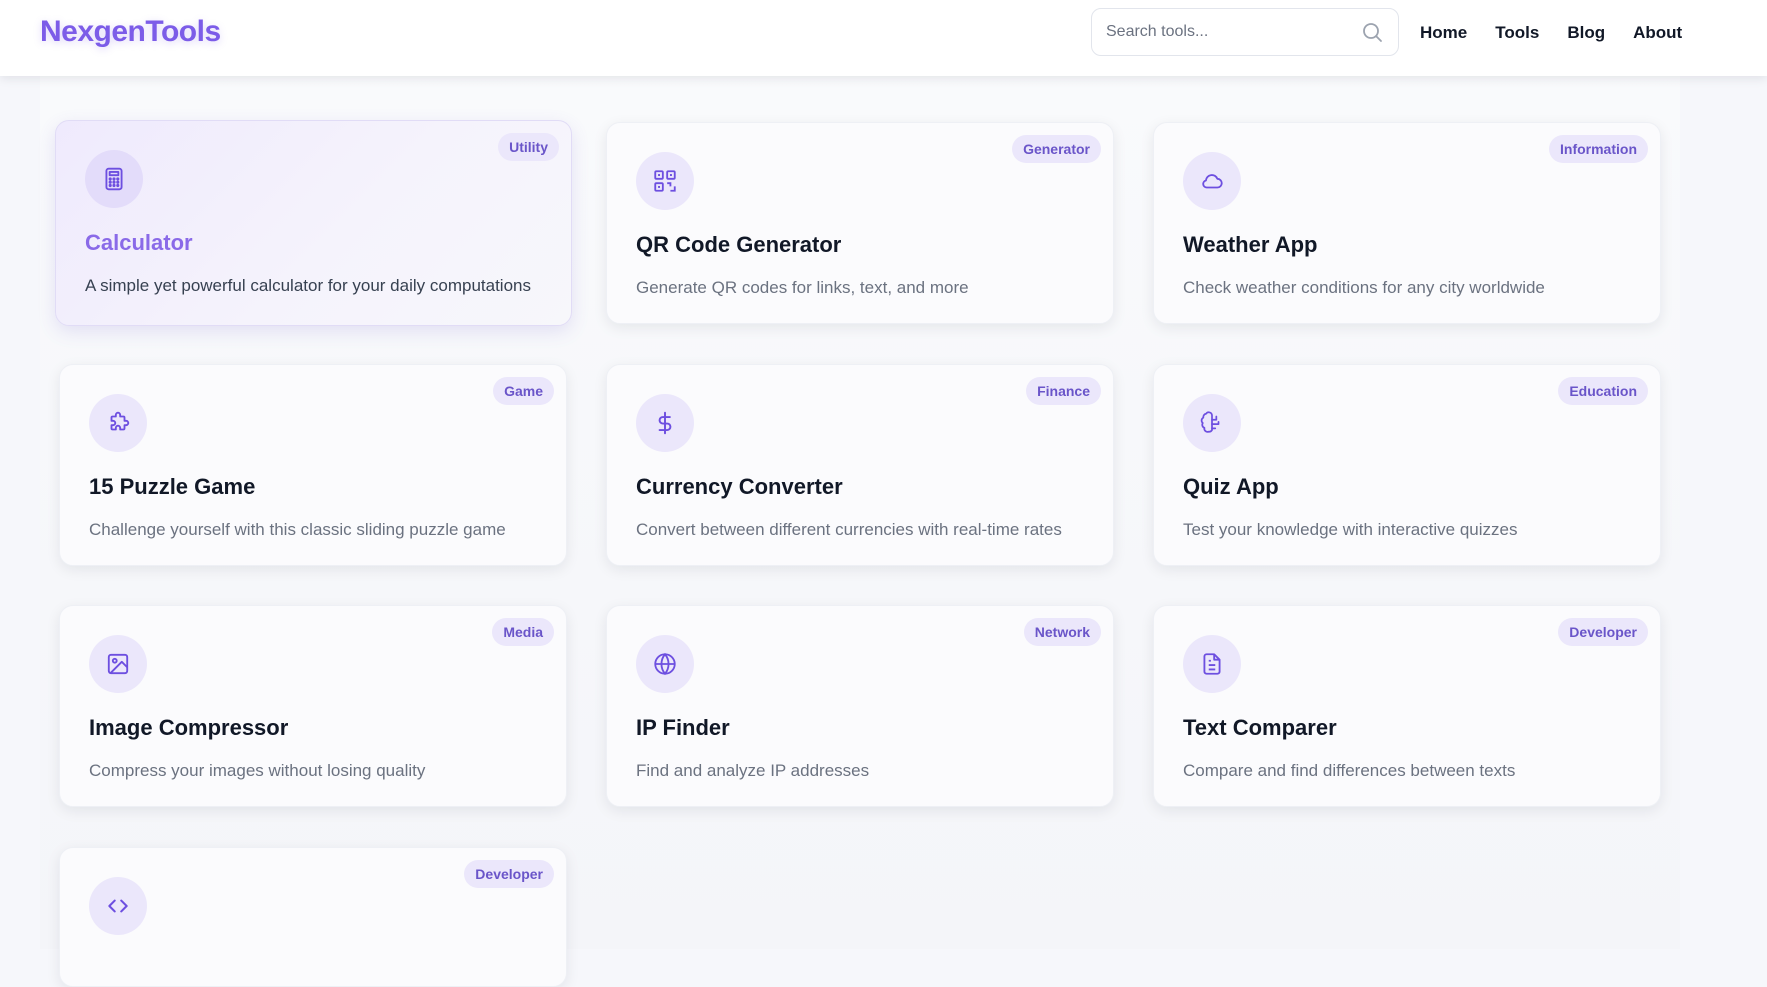 The width and height of the screenshot is (1767, 987). I want to click on search-input, so click(1233, 32).